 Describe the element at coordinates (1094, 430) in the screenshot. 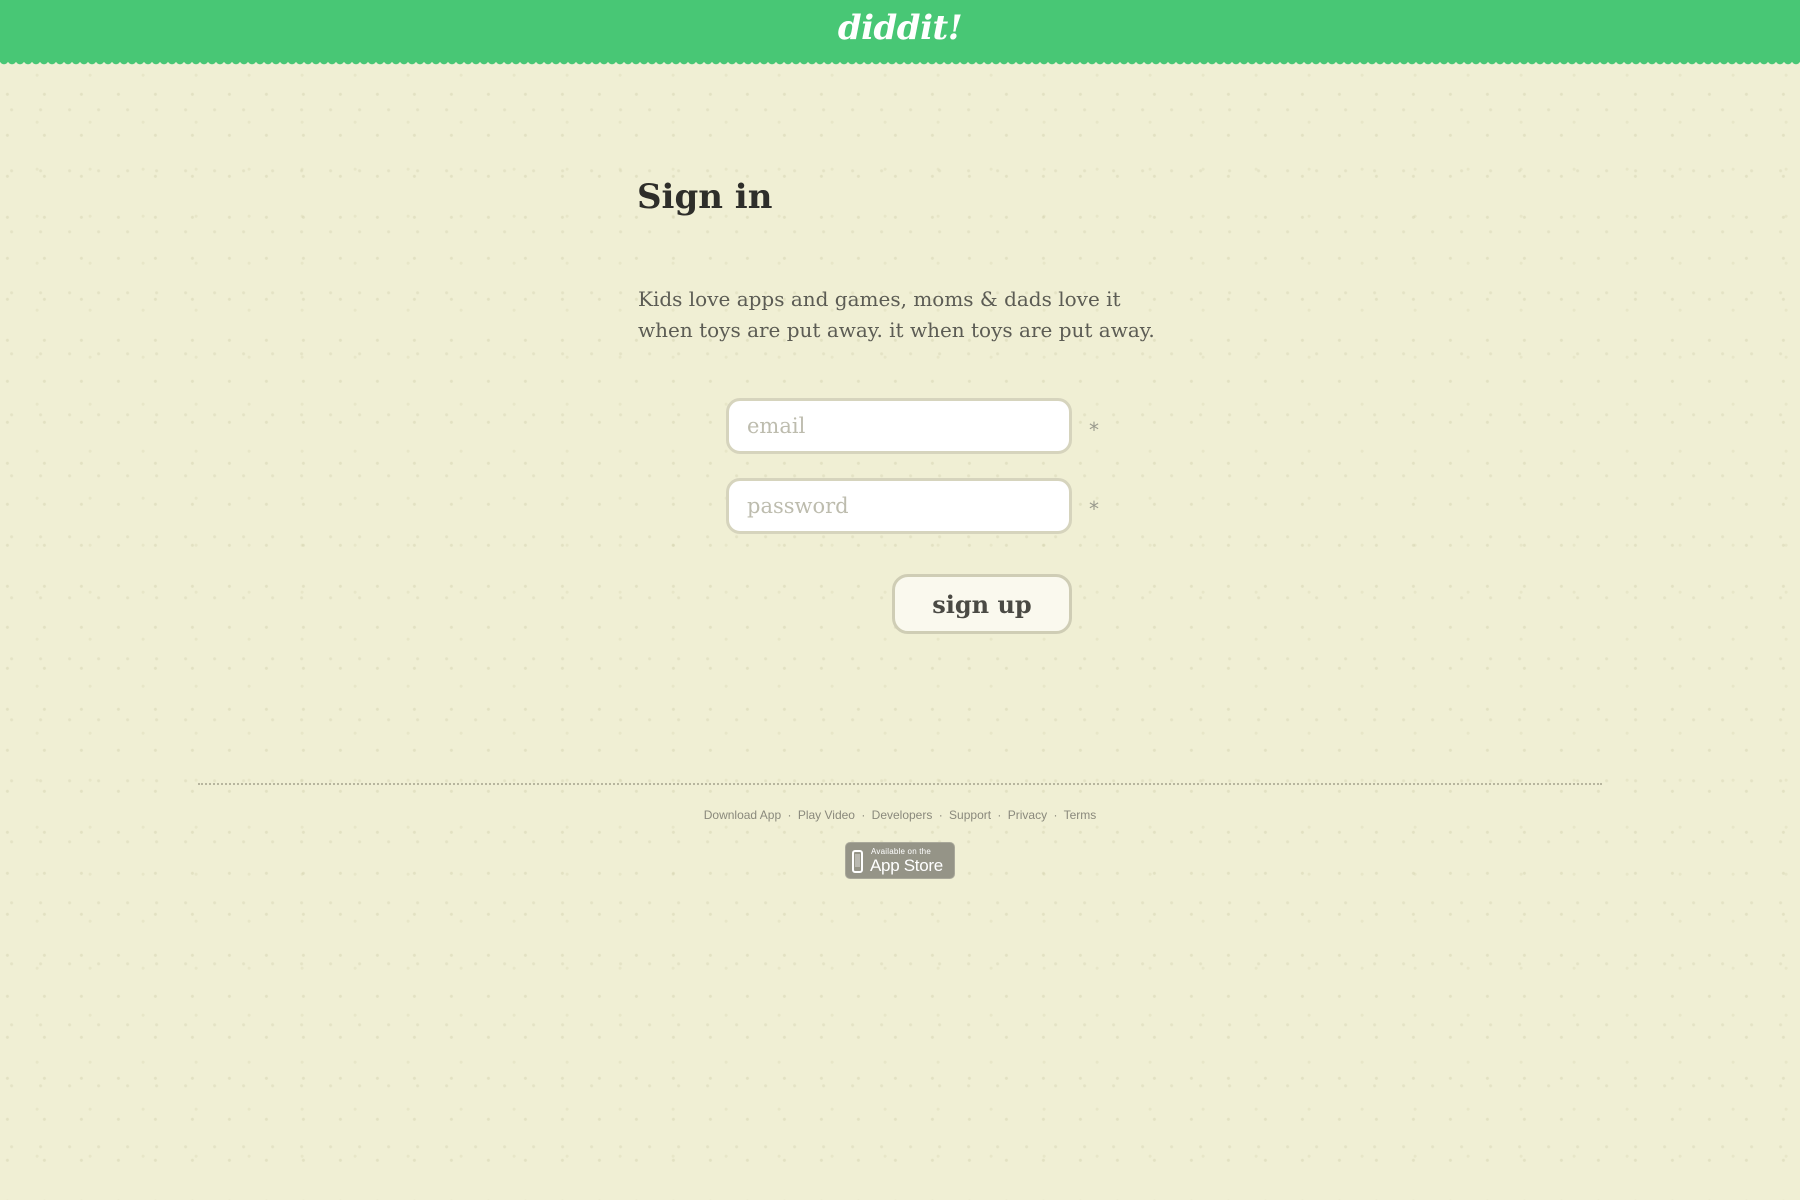

I see `email-required-marker: *` at that location.